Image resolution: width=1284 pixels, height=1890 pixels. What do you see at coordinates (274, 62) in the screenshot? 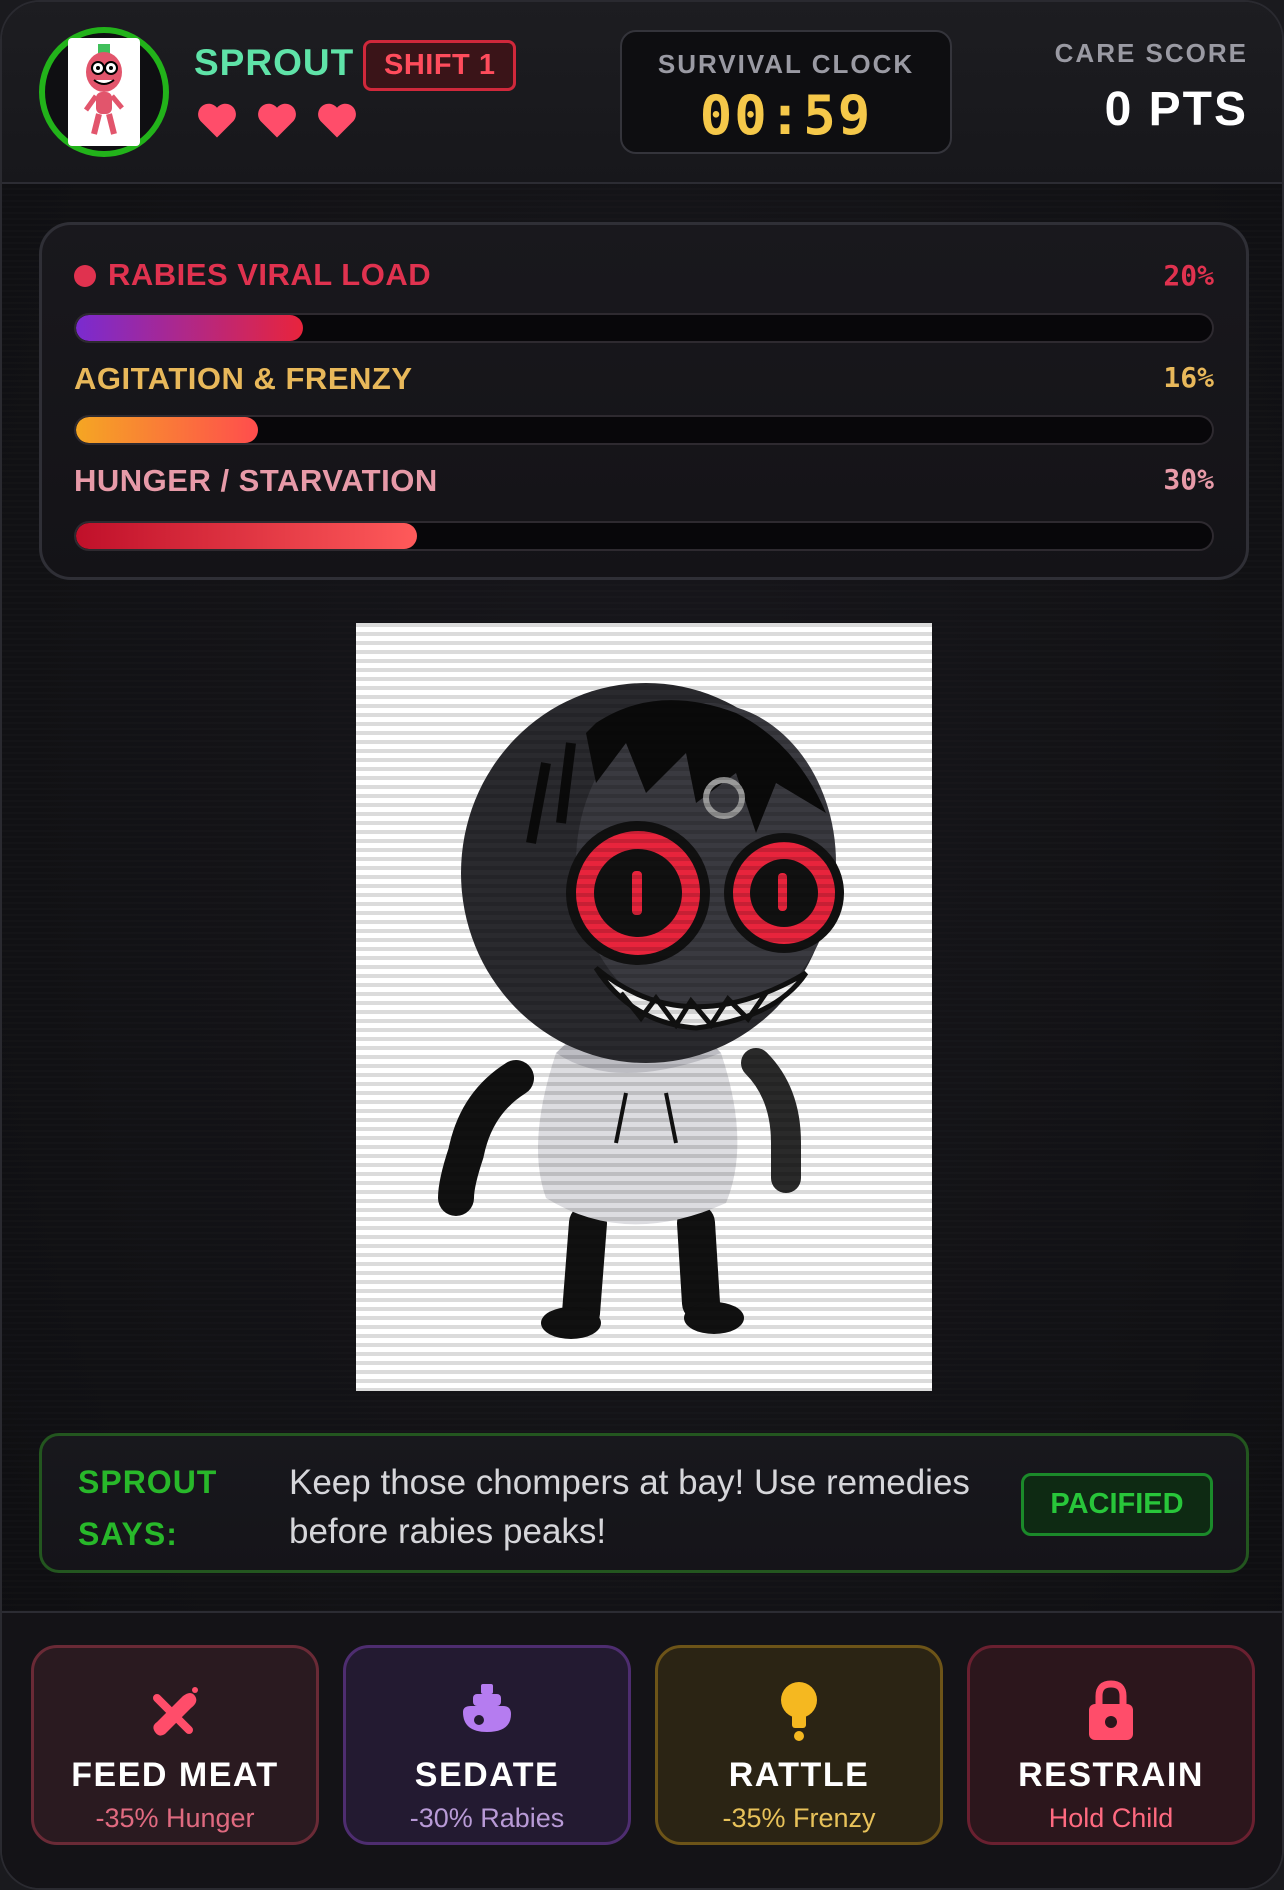
I see `character-name: SPROUT` at bounding box center [274, 62].